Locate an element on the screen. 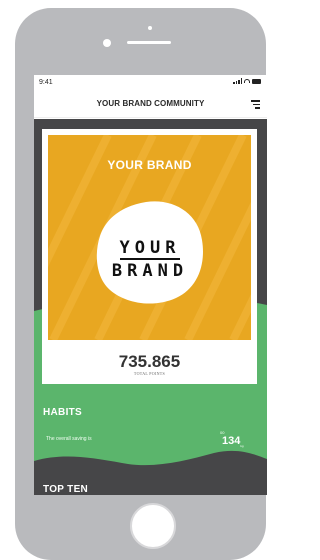  status-icons is located at coordinates (247, 81).